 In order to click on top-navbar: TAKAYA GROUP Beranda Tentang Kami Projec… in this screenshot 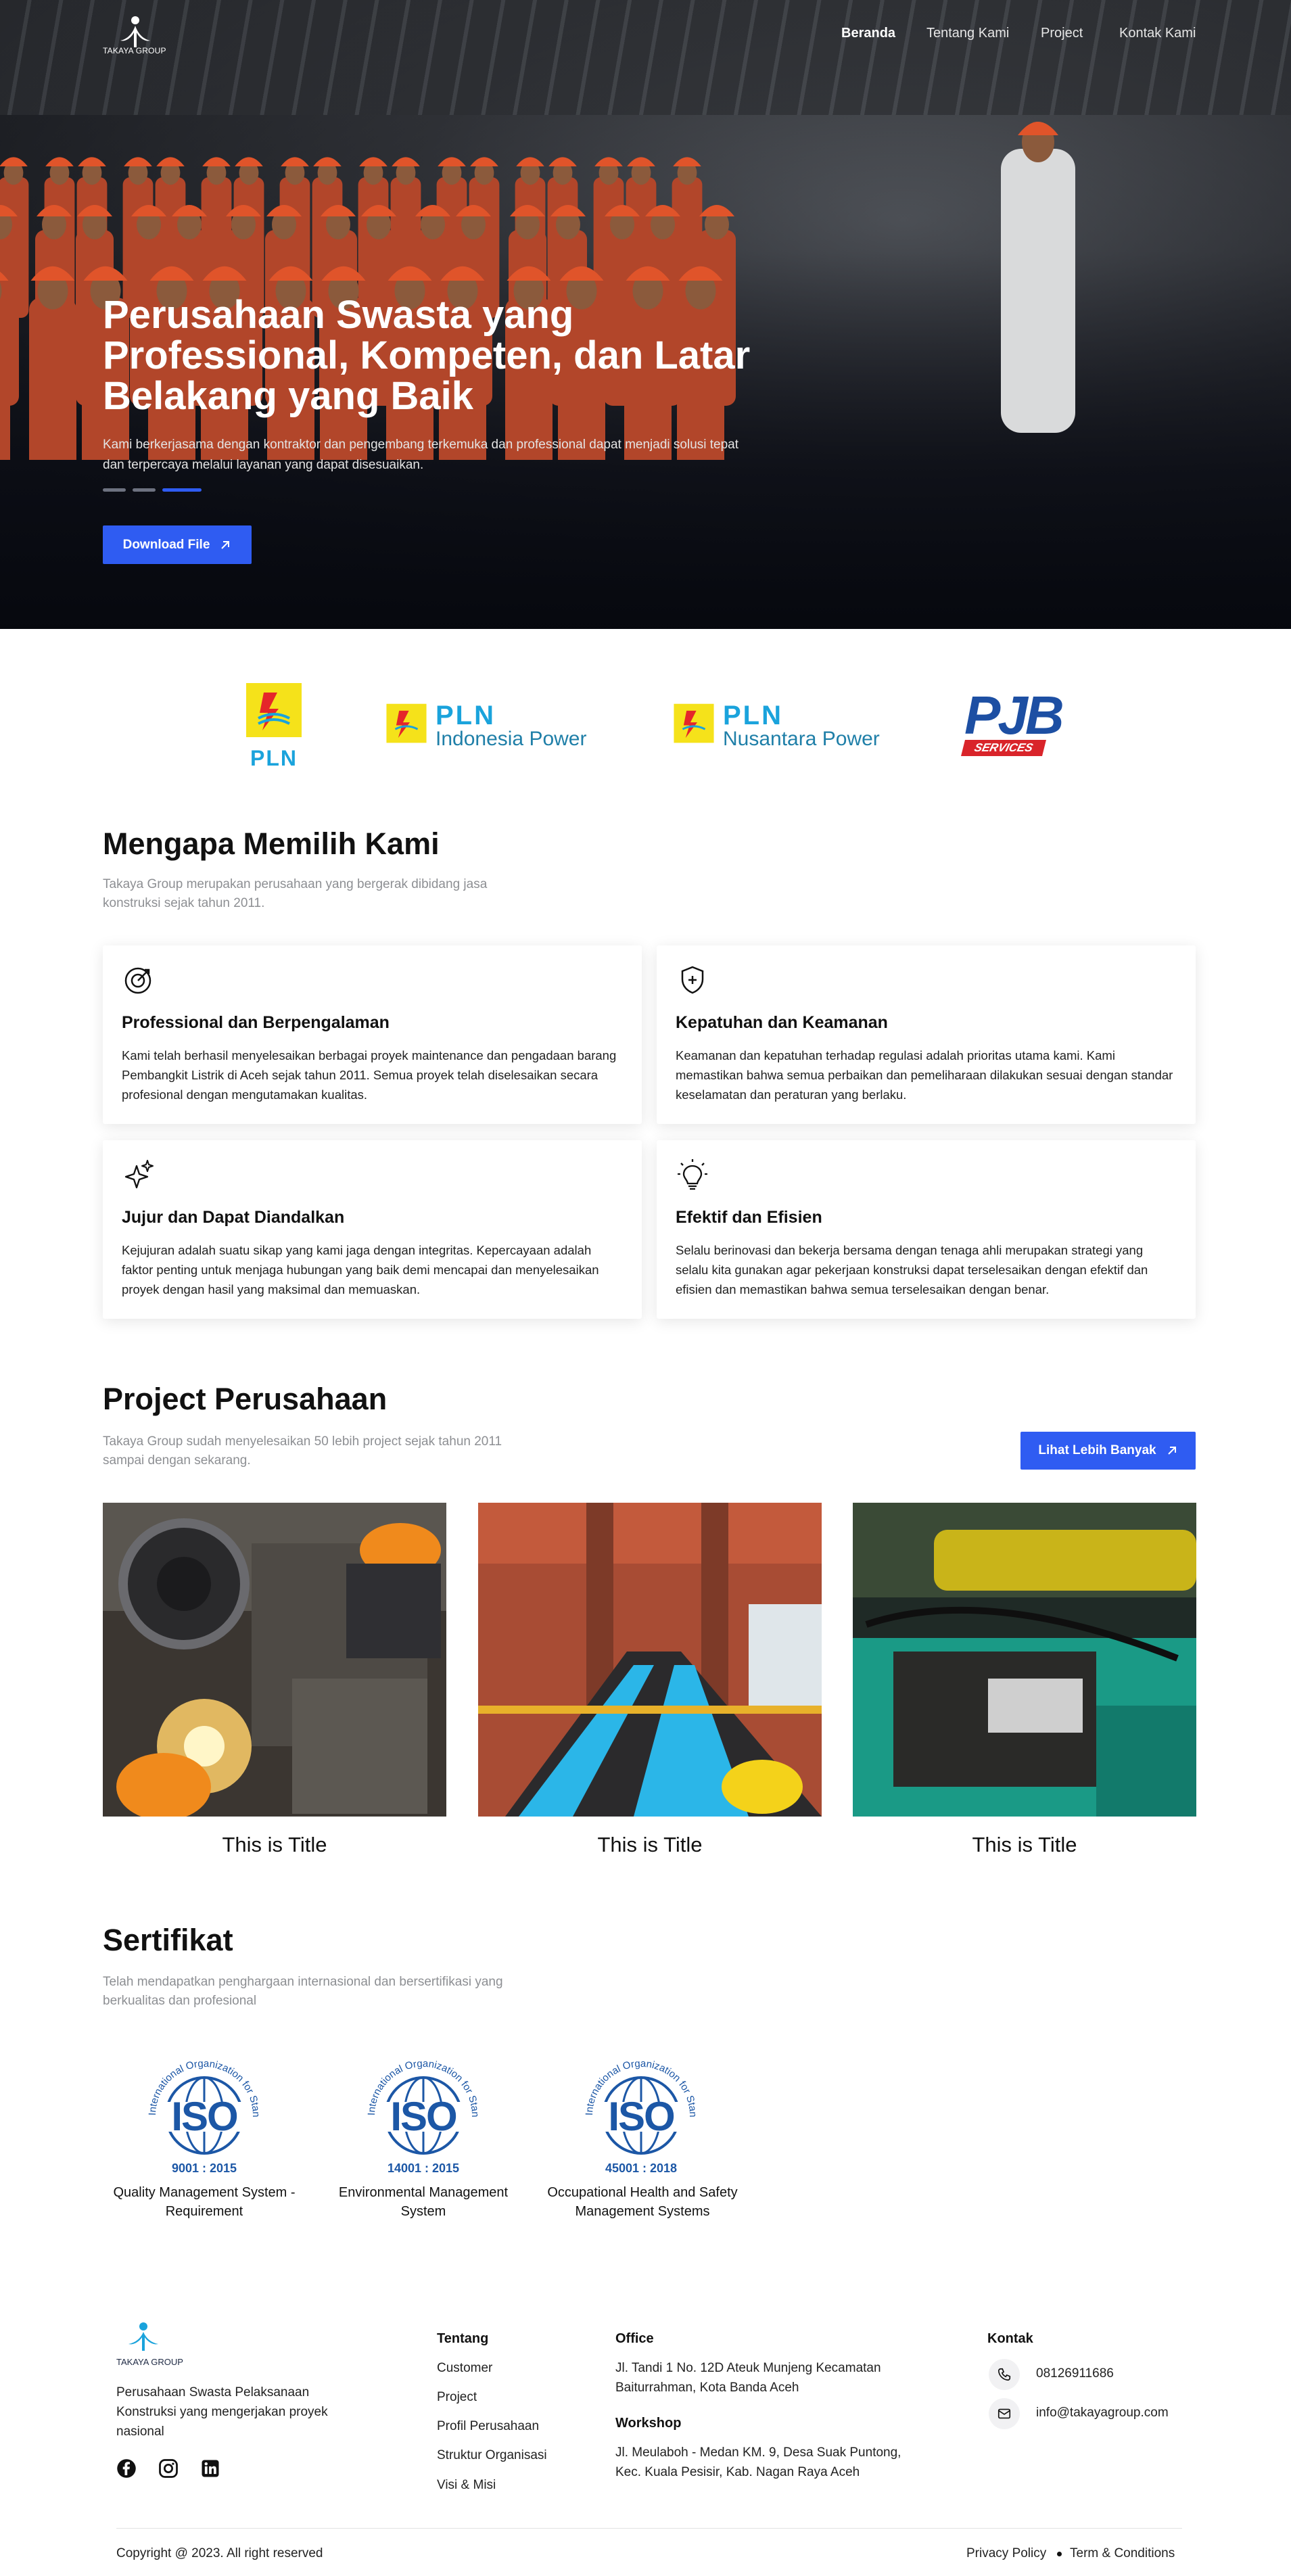, I will do `click(645, 37)`.